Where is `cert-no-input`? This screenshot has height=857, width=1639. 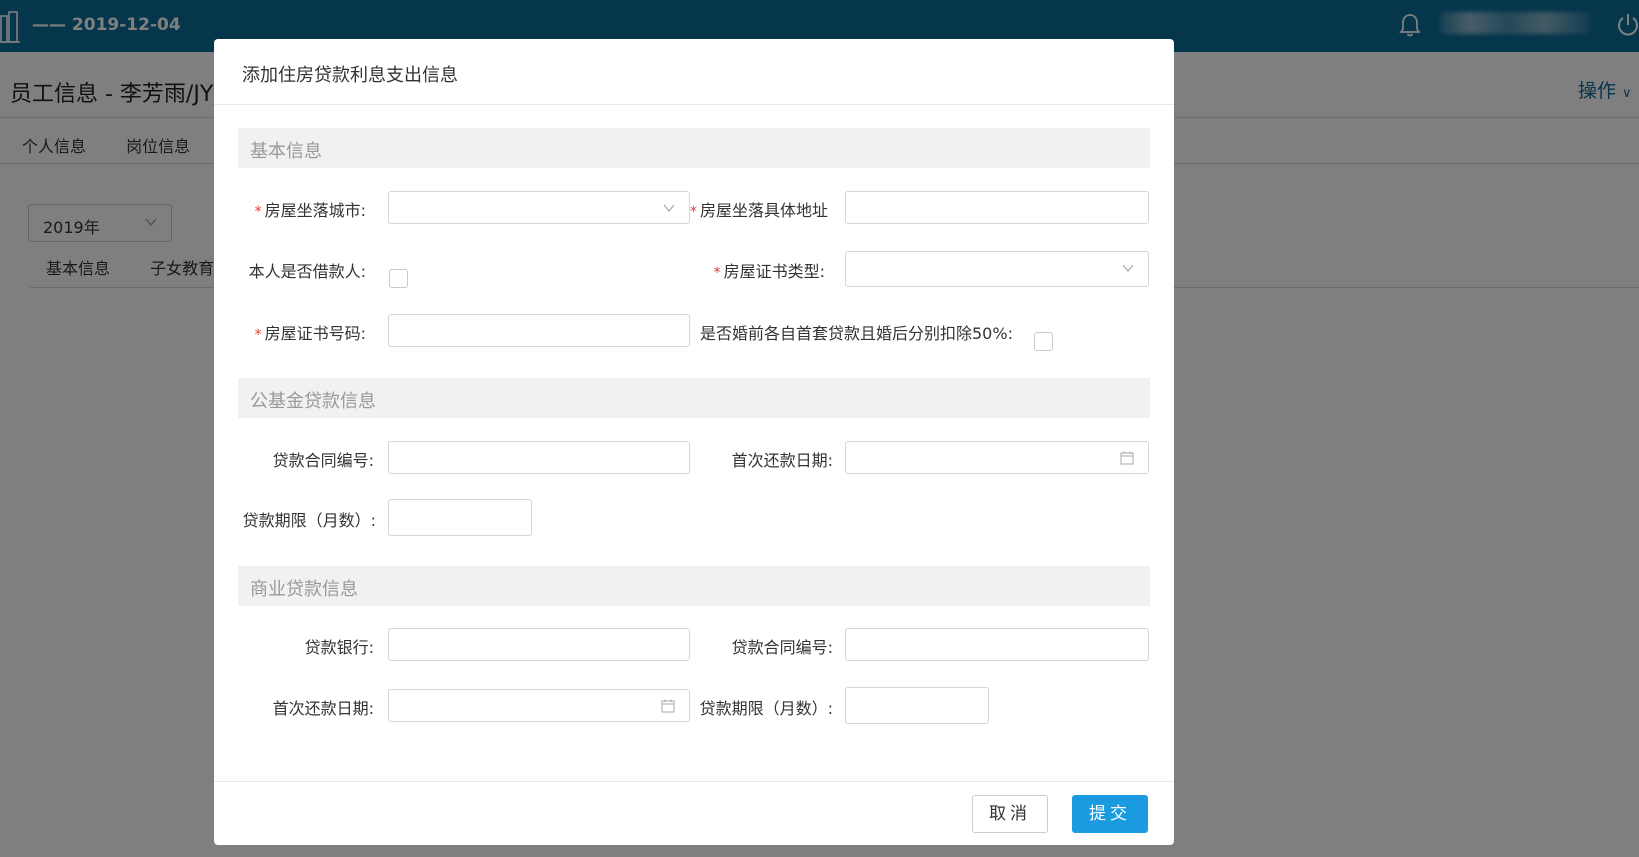
cert-no-input is located at coordinates (539, 330).